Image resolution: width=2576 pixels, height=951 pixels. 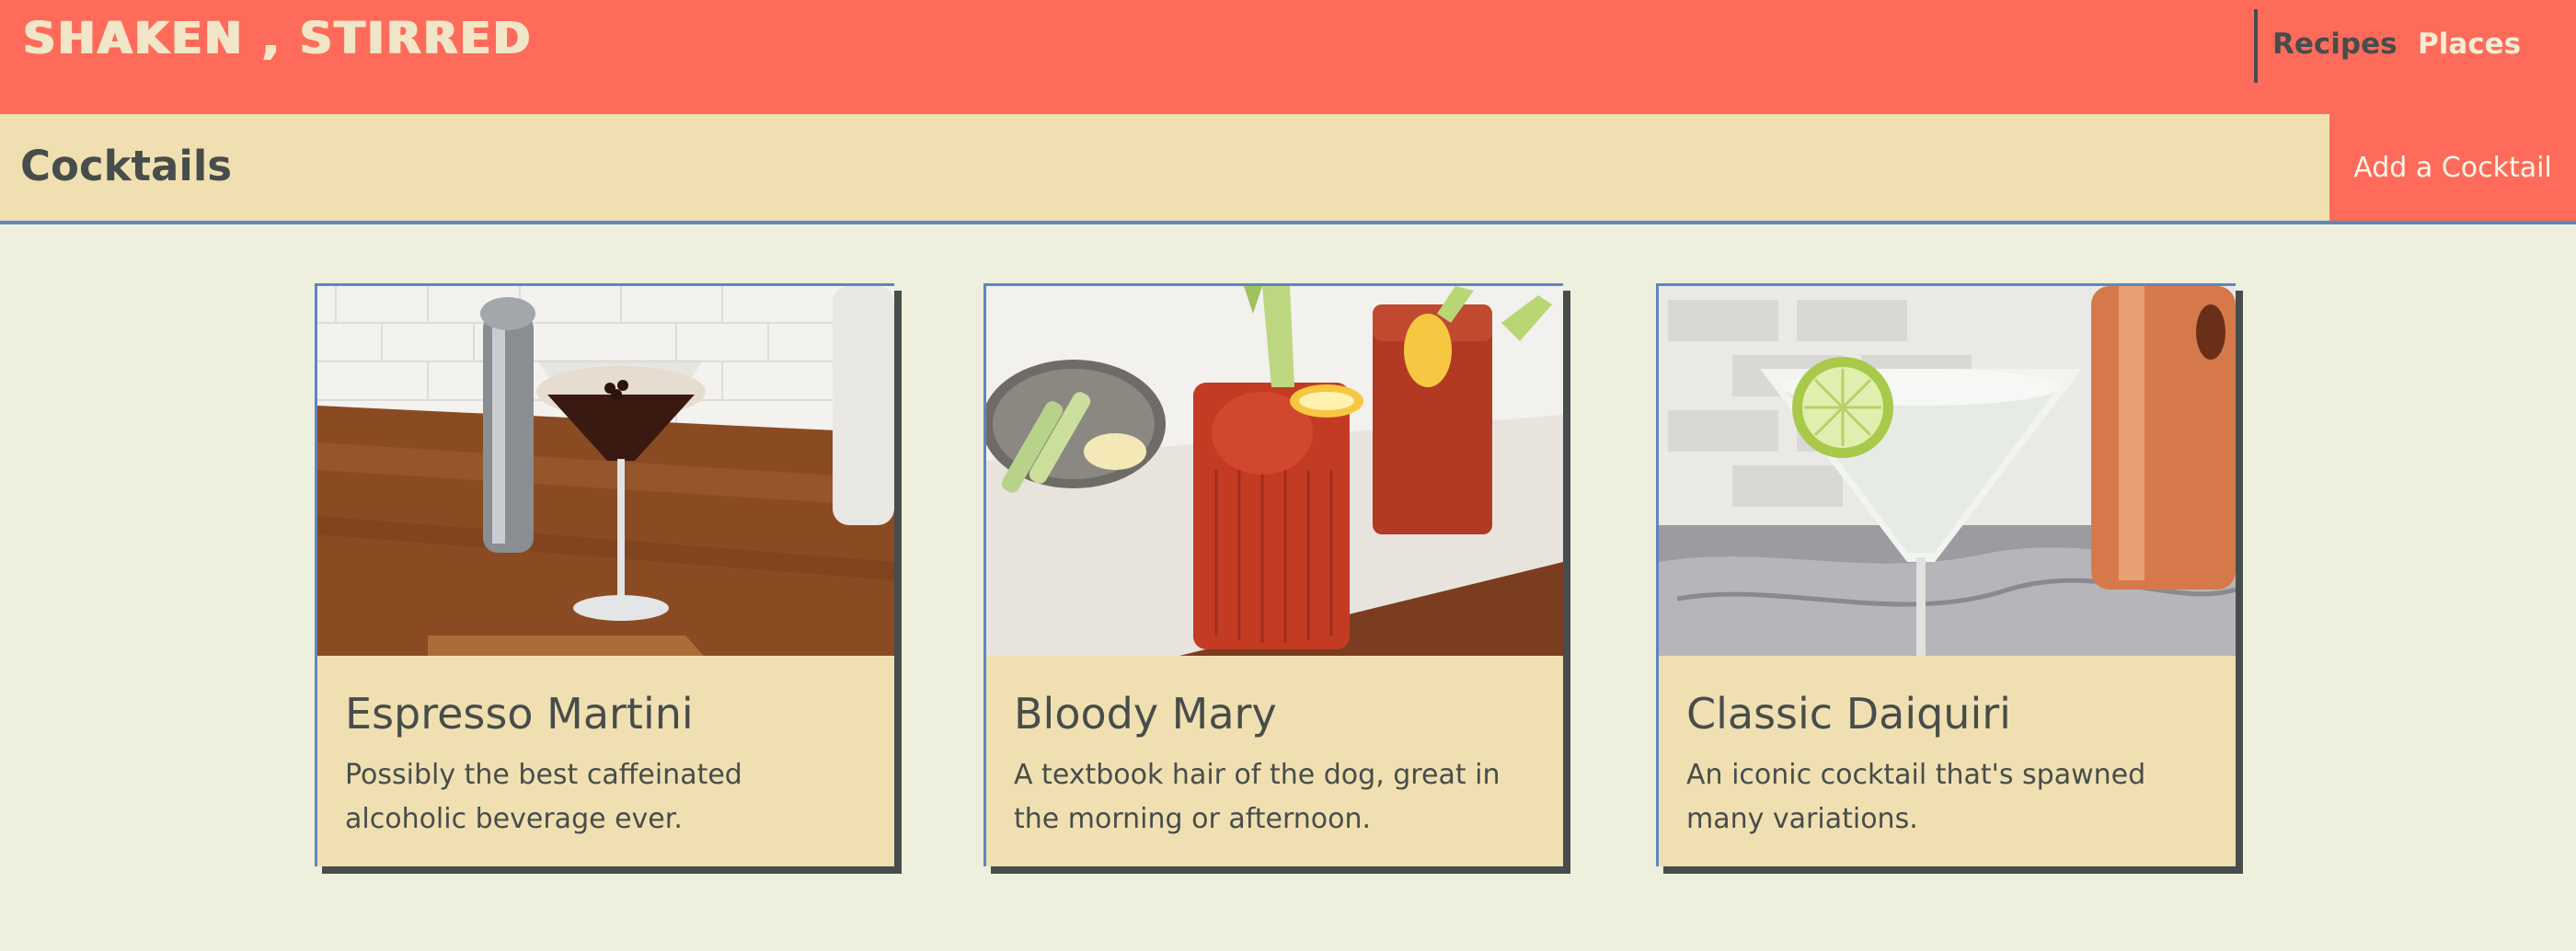 What do you see at coordinates (2452, 167) in the screenshot?
I see `add-cocktail-button: Add a Cocktail` at bounding box center [2452, 167].